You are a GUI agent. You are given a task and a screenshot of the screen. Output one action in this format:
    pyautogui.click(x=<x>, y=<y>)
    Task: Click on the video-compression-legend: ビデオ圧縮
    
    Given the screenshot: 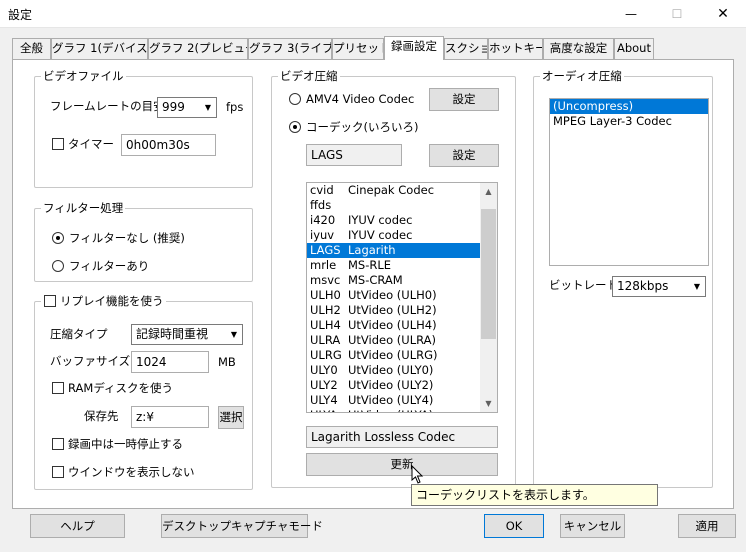 What is the action you would take?
    pyautogui.click(x=309, y=76)
    